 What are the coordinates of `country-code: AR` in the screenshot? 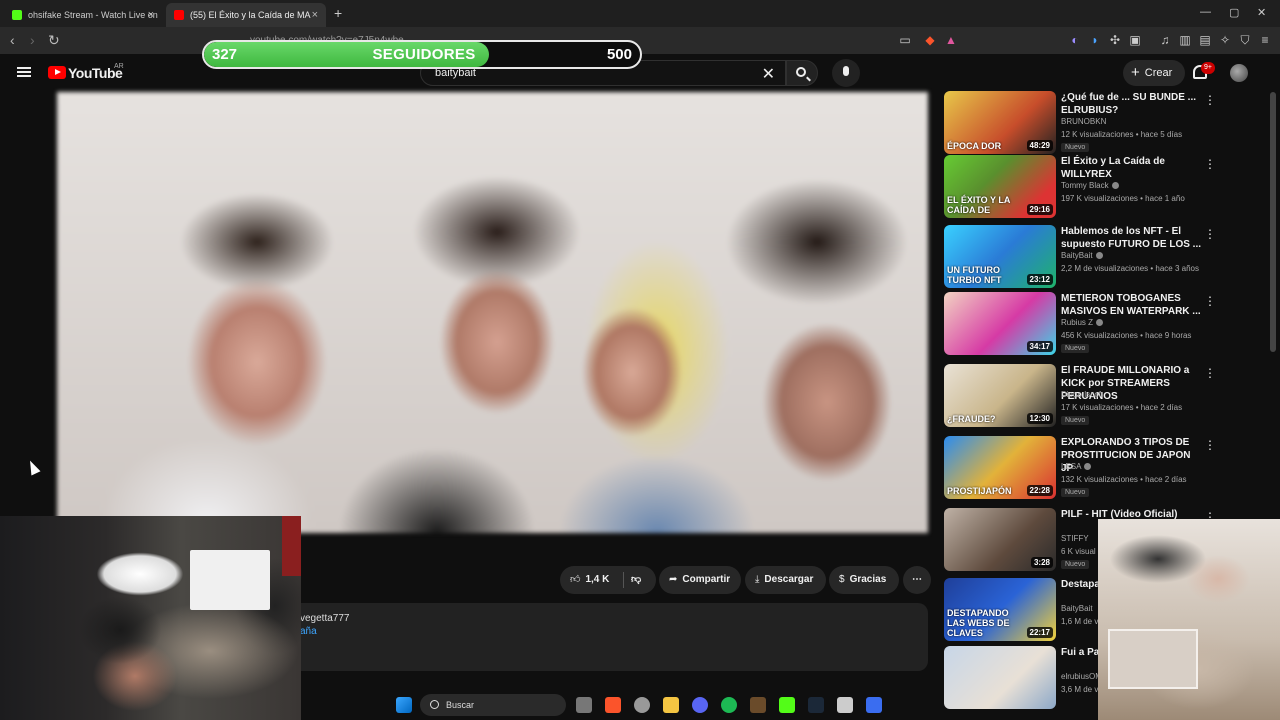 It's located at (119, 66).